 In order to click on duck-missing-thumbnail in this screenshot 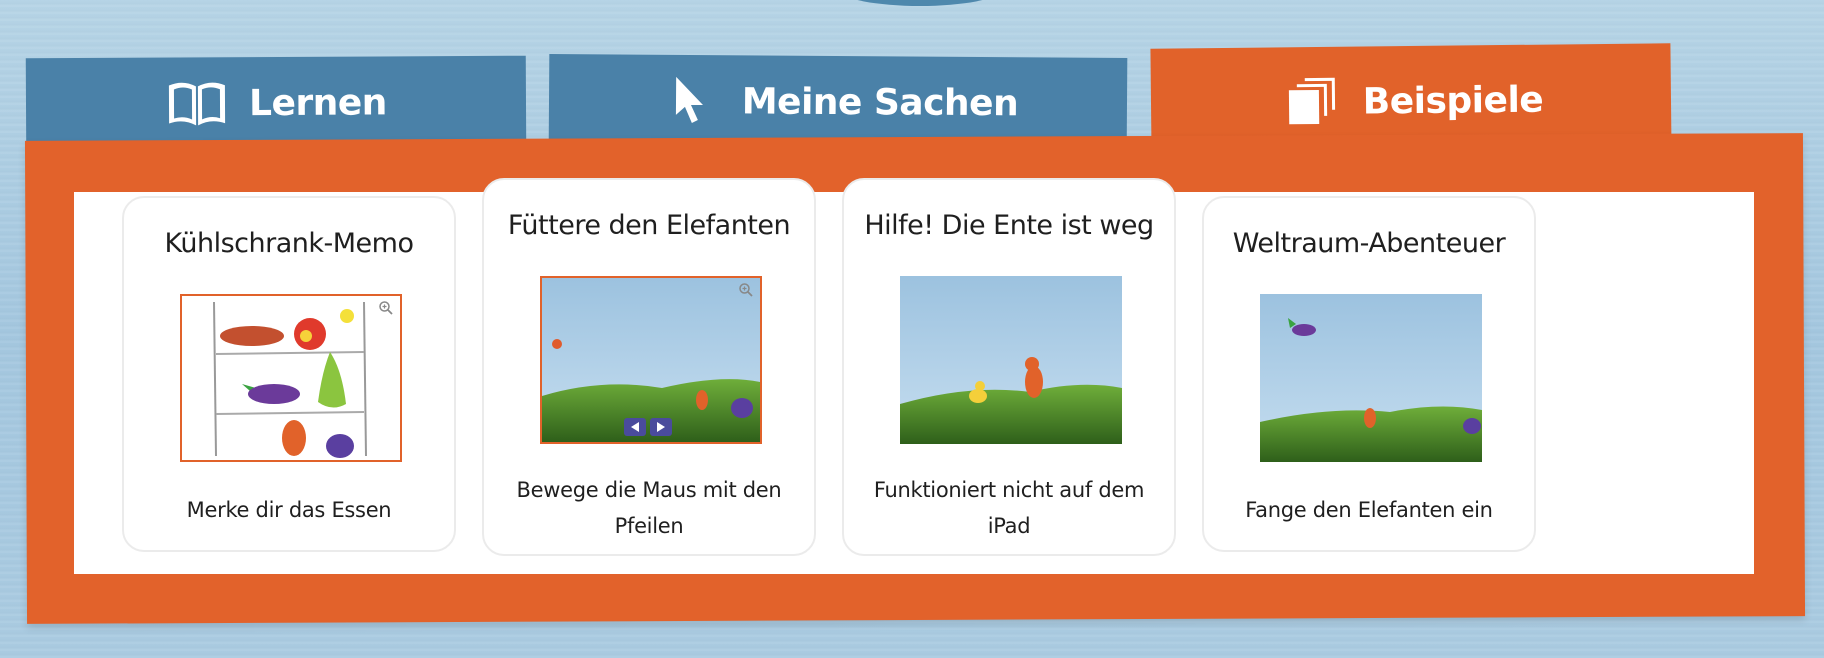, I will do `click(1011, 360)`.